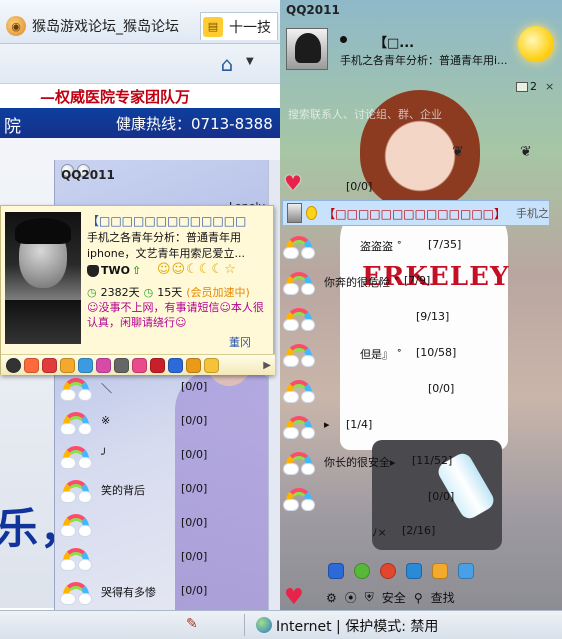 The height and width of the screenshot is (639, 562). What do you see at coordinates (13, 365) in the screenshot?
I see `headphone-icon` at bounding box center [13, 365].